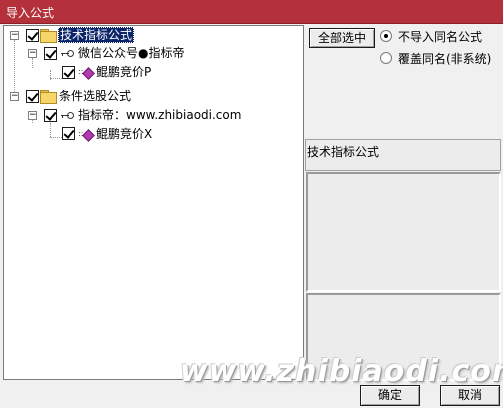  Describe the element at coordinates (131, 53) in the screenshot. I see `tree-item-author-group: 微信公众号●指标帝` at that location.